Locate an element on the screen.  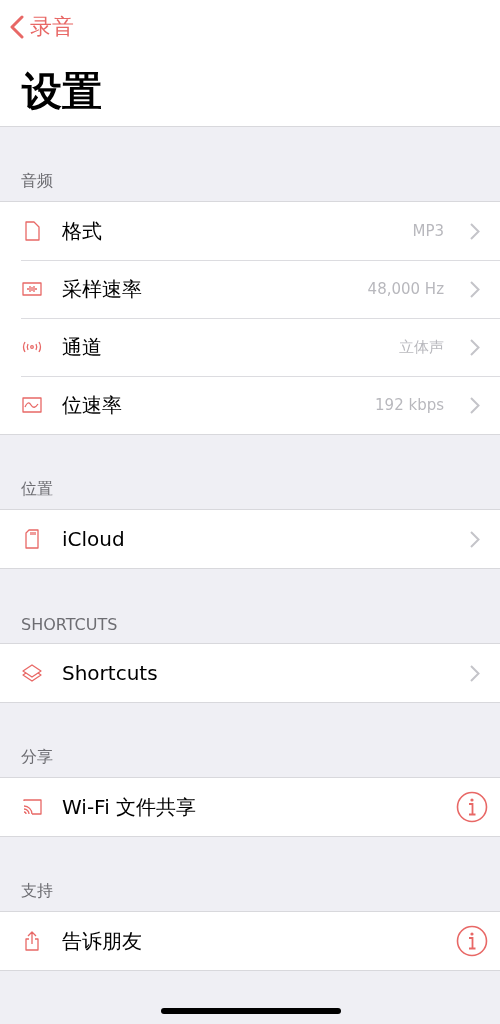
wave-icon is located at coordinates (32, 405).